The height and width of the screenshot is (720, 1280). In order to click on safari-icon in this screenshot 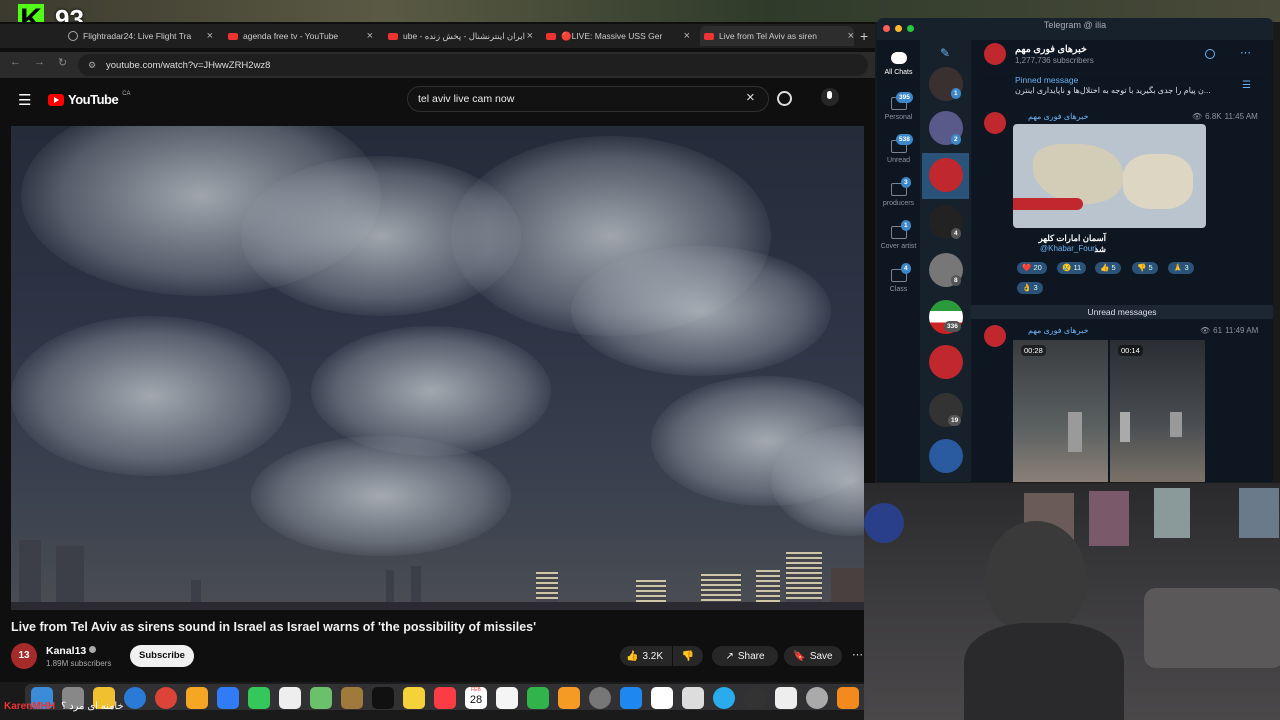, I will do `click(135, 698)`.